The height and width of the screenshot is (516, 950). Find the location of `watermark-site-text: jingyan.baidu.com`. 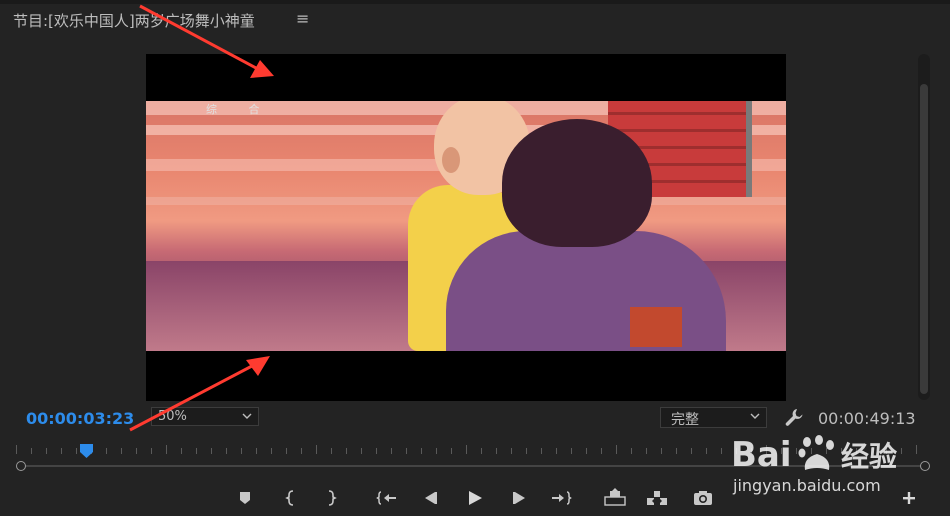

watermark-site-text: jingyan.baidu.com is located at coordinates (807, 485).